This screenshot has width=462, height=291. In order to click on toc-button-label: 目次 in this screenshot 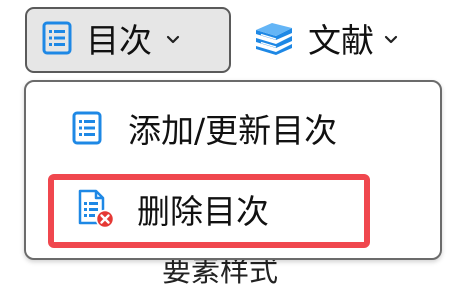, I will do `click(119, 40)`.